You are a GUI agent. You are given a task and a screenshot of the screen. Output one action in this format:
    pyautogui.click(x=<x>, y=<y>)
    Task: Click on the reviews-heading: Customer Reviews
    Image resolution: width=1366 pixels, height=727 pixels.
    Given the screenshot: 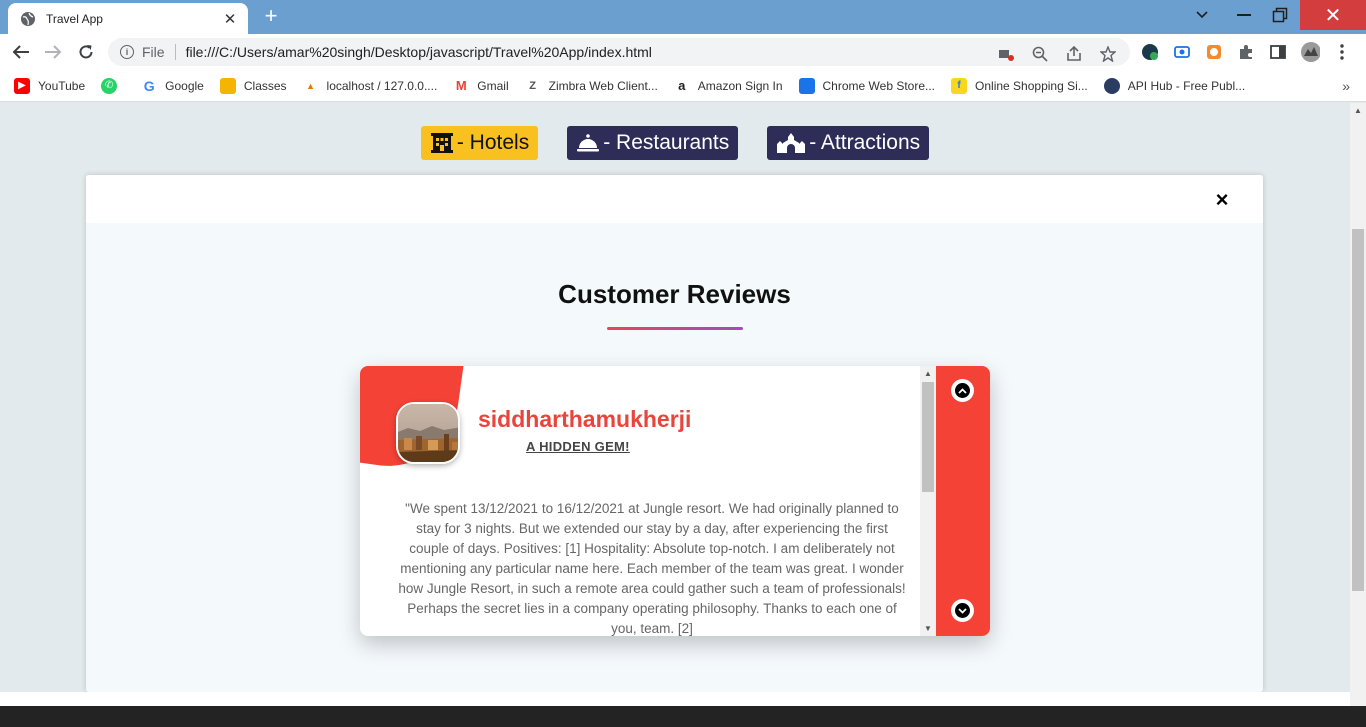 What is the action you would take?
    pyautogui.click(x=674, y=294)
    